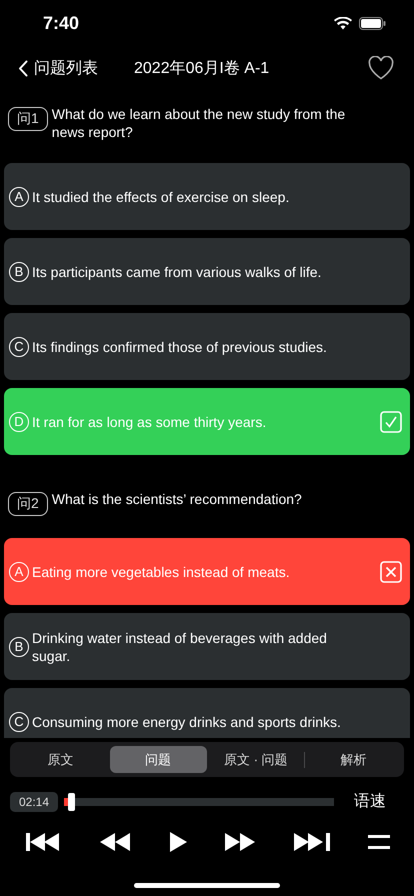 This screenshot has height=896, width=414. I want to click on question-text: What is the scientists’ recommendation?, so click(177, 499).